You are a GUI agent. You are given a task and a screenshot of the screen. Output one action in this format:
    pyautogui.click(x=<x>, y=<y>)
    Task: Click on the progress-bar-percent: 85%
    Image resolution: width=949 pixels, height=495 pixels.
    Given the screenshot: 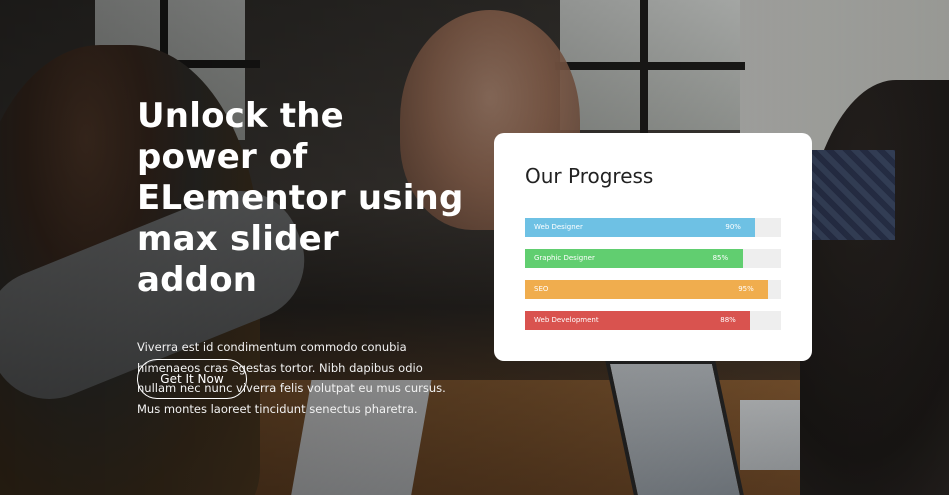 What is the action you would take?
    pyautogui.click(x=720, y=258)
    